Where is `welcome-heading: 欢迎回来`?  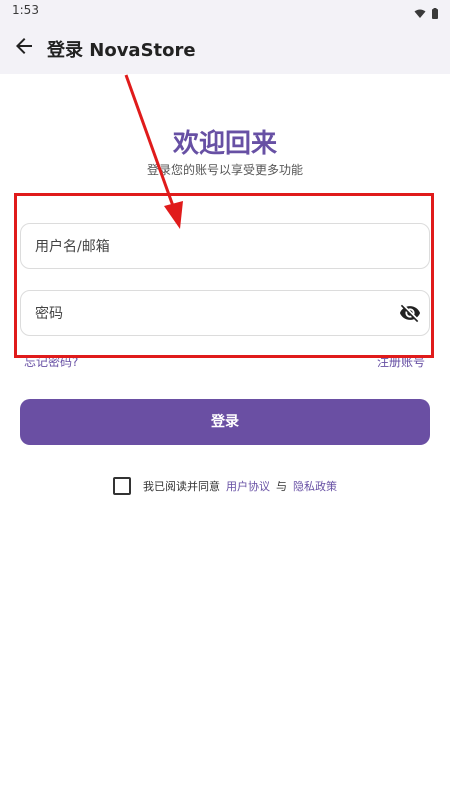 welcome-heading: 欢迎回来 is located at coordinates (224, 144).